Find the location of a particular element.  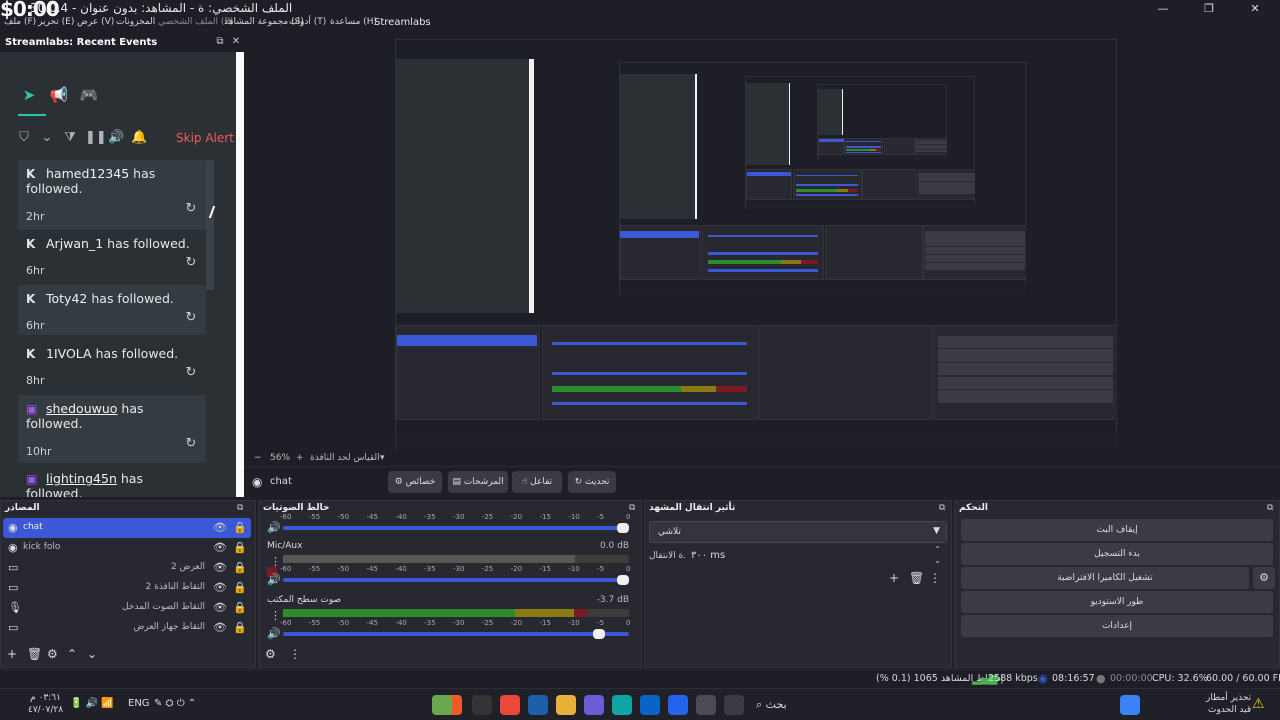

edge-icon is located at coordinates (622, 705).